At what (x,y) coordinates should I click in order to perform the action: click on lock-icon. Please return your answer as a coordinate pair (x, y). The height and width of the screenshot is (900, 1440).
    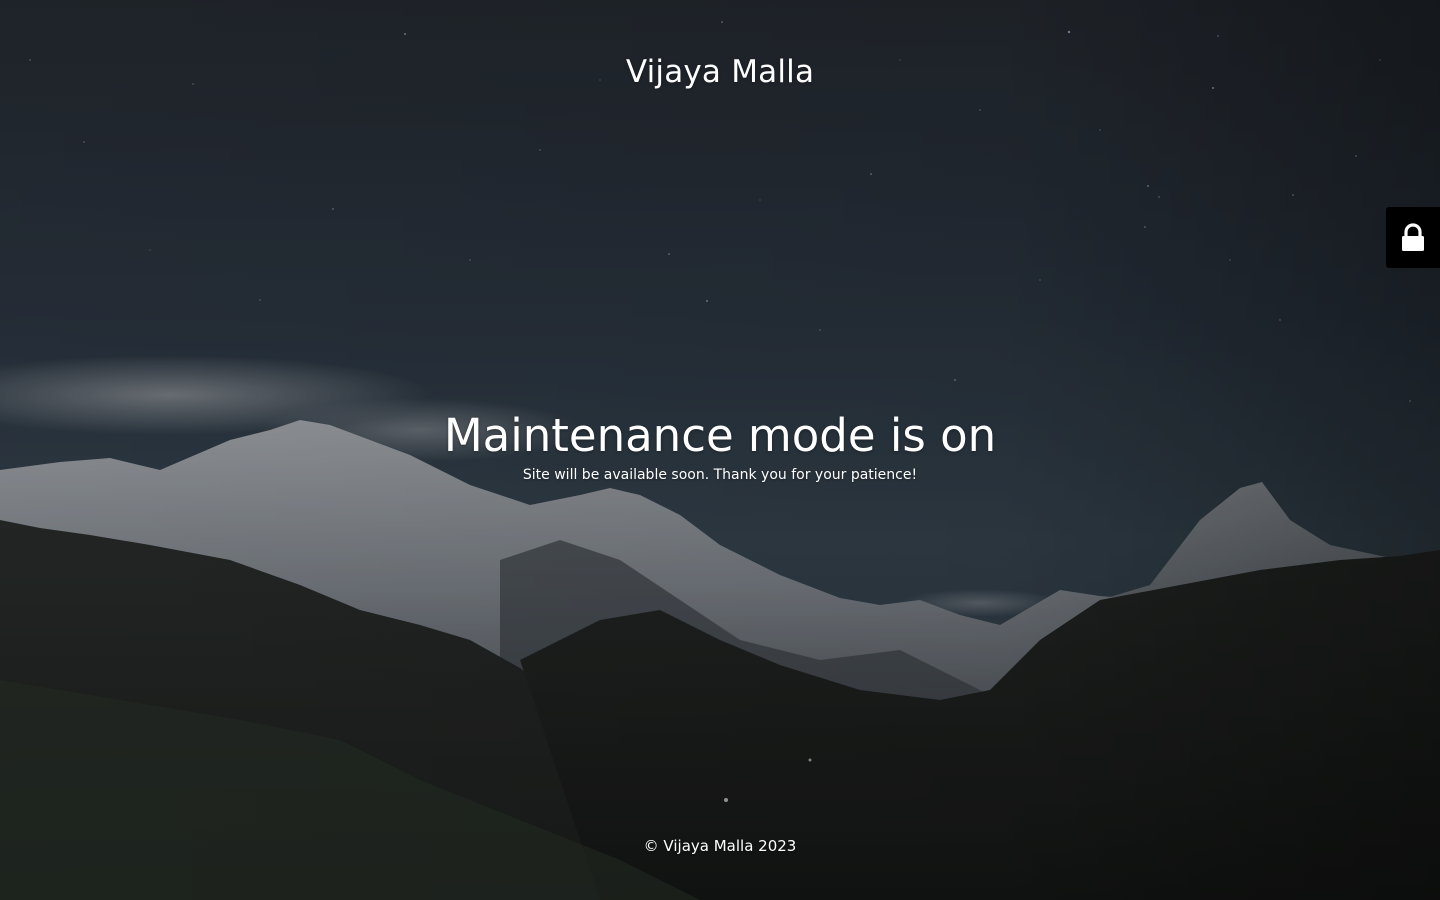
    Looking at the image, I should click on (1413, 237).